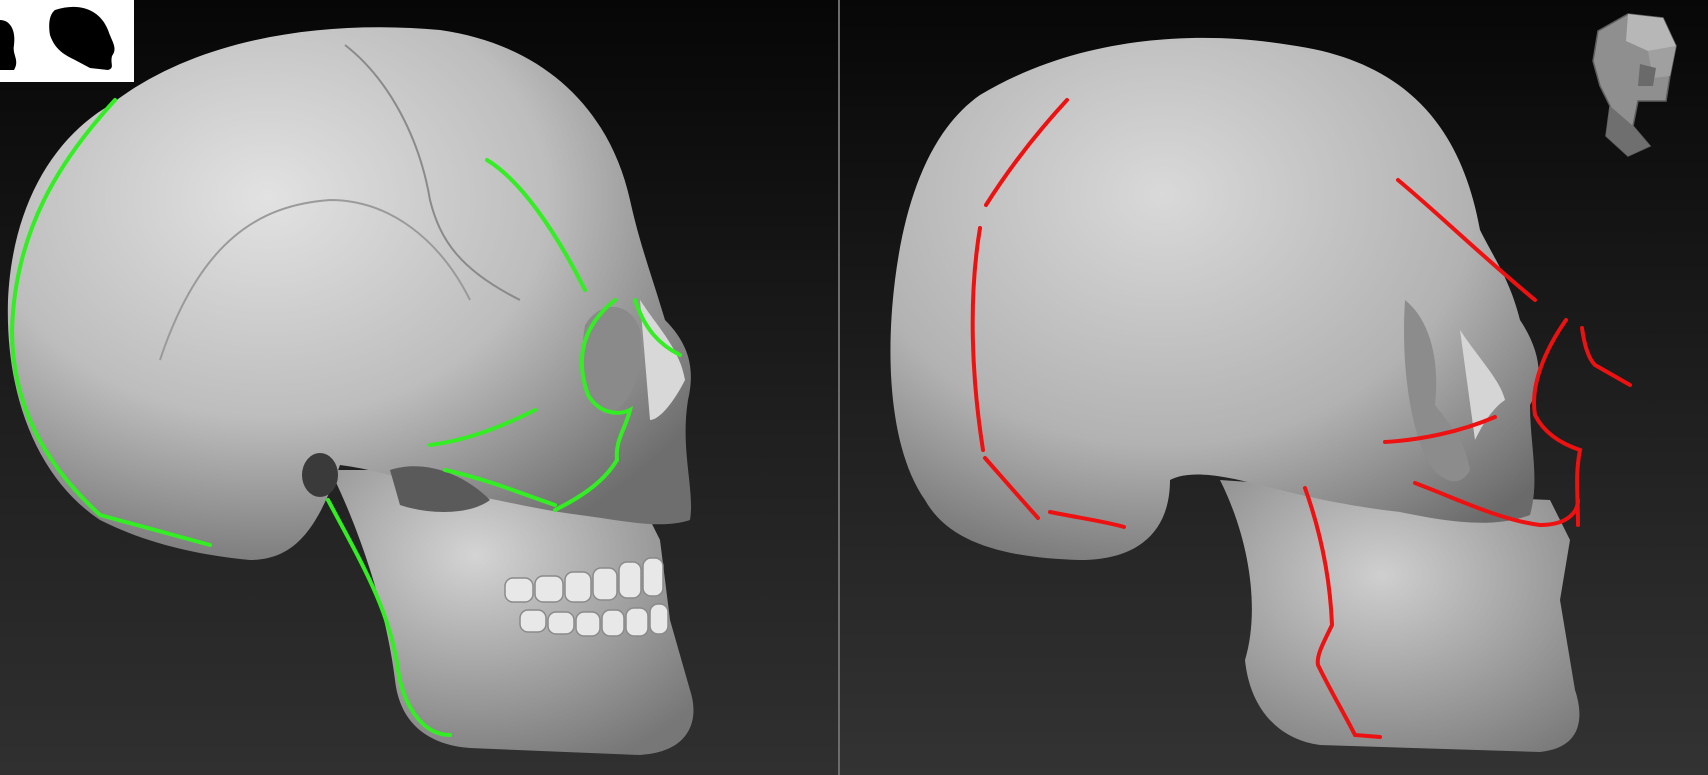 The width and height of the screenshot is (1708, 775). Describe the element at coordinates (1633, 83) in the screenshot. I see `head-navigation-icon` at that location.